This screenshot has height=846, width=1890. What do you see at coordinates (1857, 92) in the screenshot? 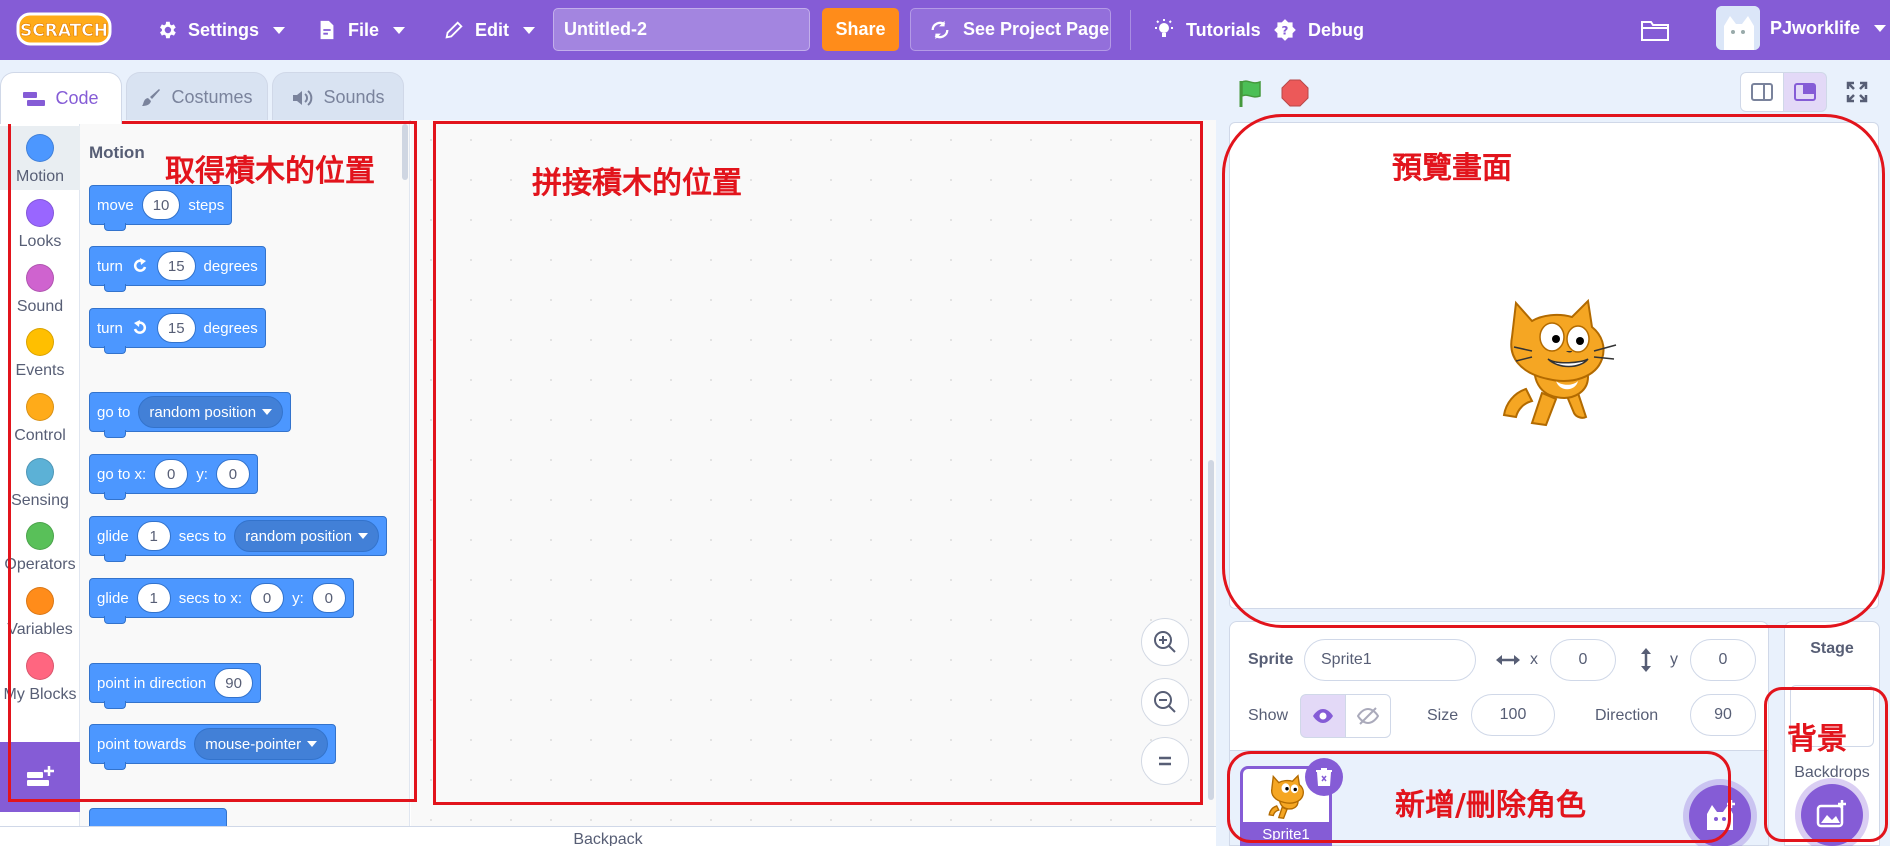
I see `fullscreen-button` at bounding box center [1857, 92].